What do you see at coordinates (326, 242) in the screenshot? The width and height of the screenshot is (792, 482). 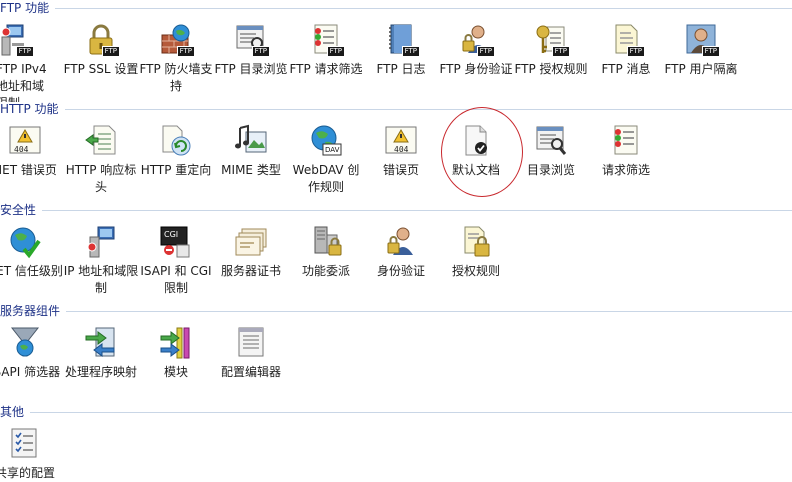 I see `feature-delegation-icon` at bounding box center [326, 242].